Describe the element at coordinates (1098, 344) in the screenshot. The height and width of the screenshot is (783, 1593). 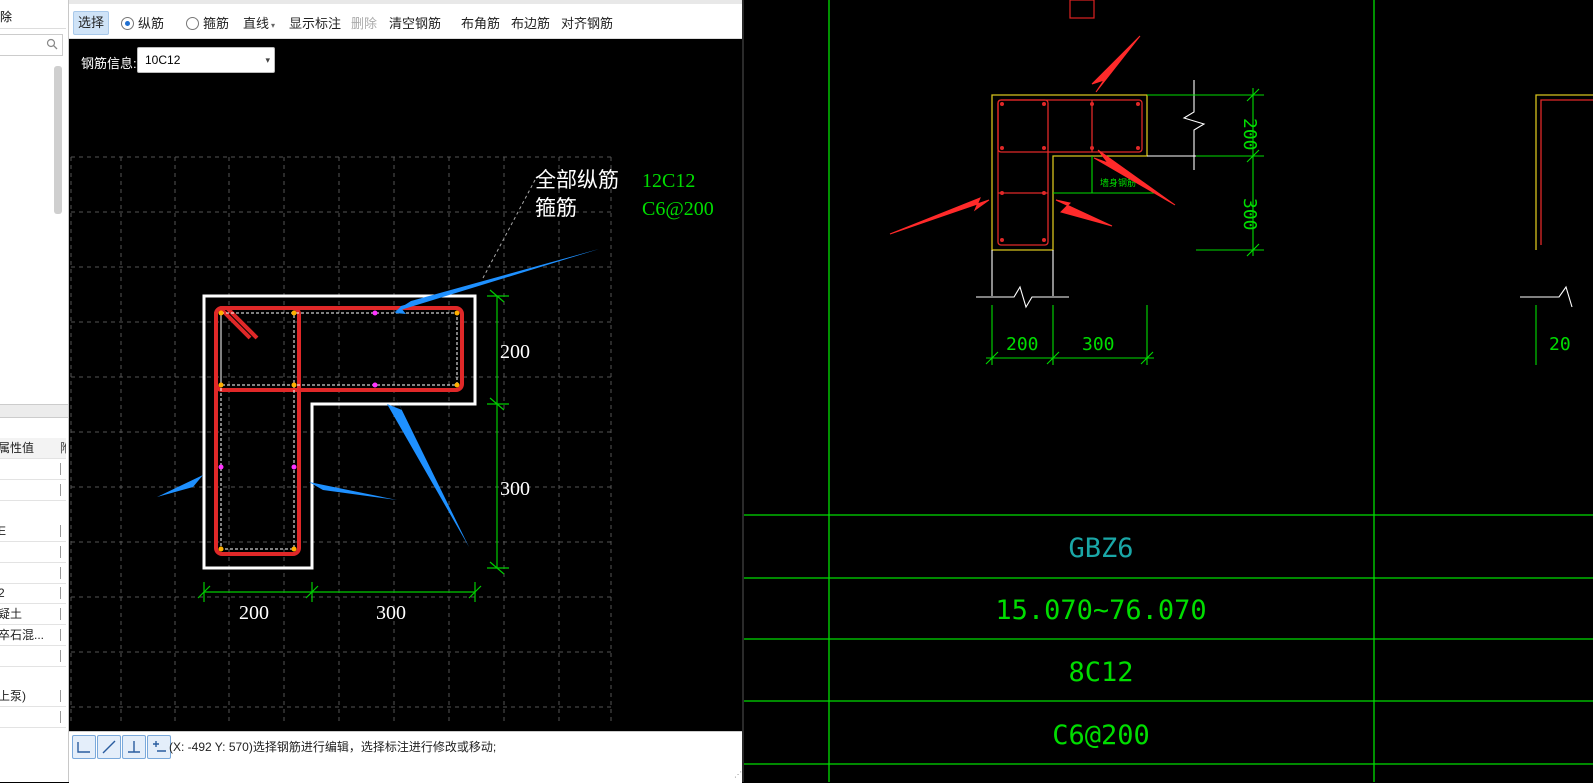
I see `cad-dim-300-horizontal: 300` at that location.